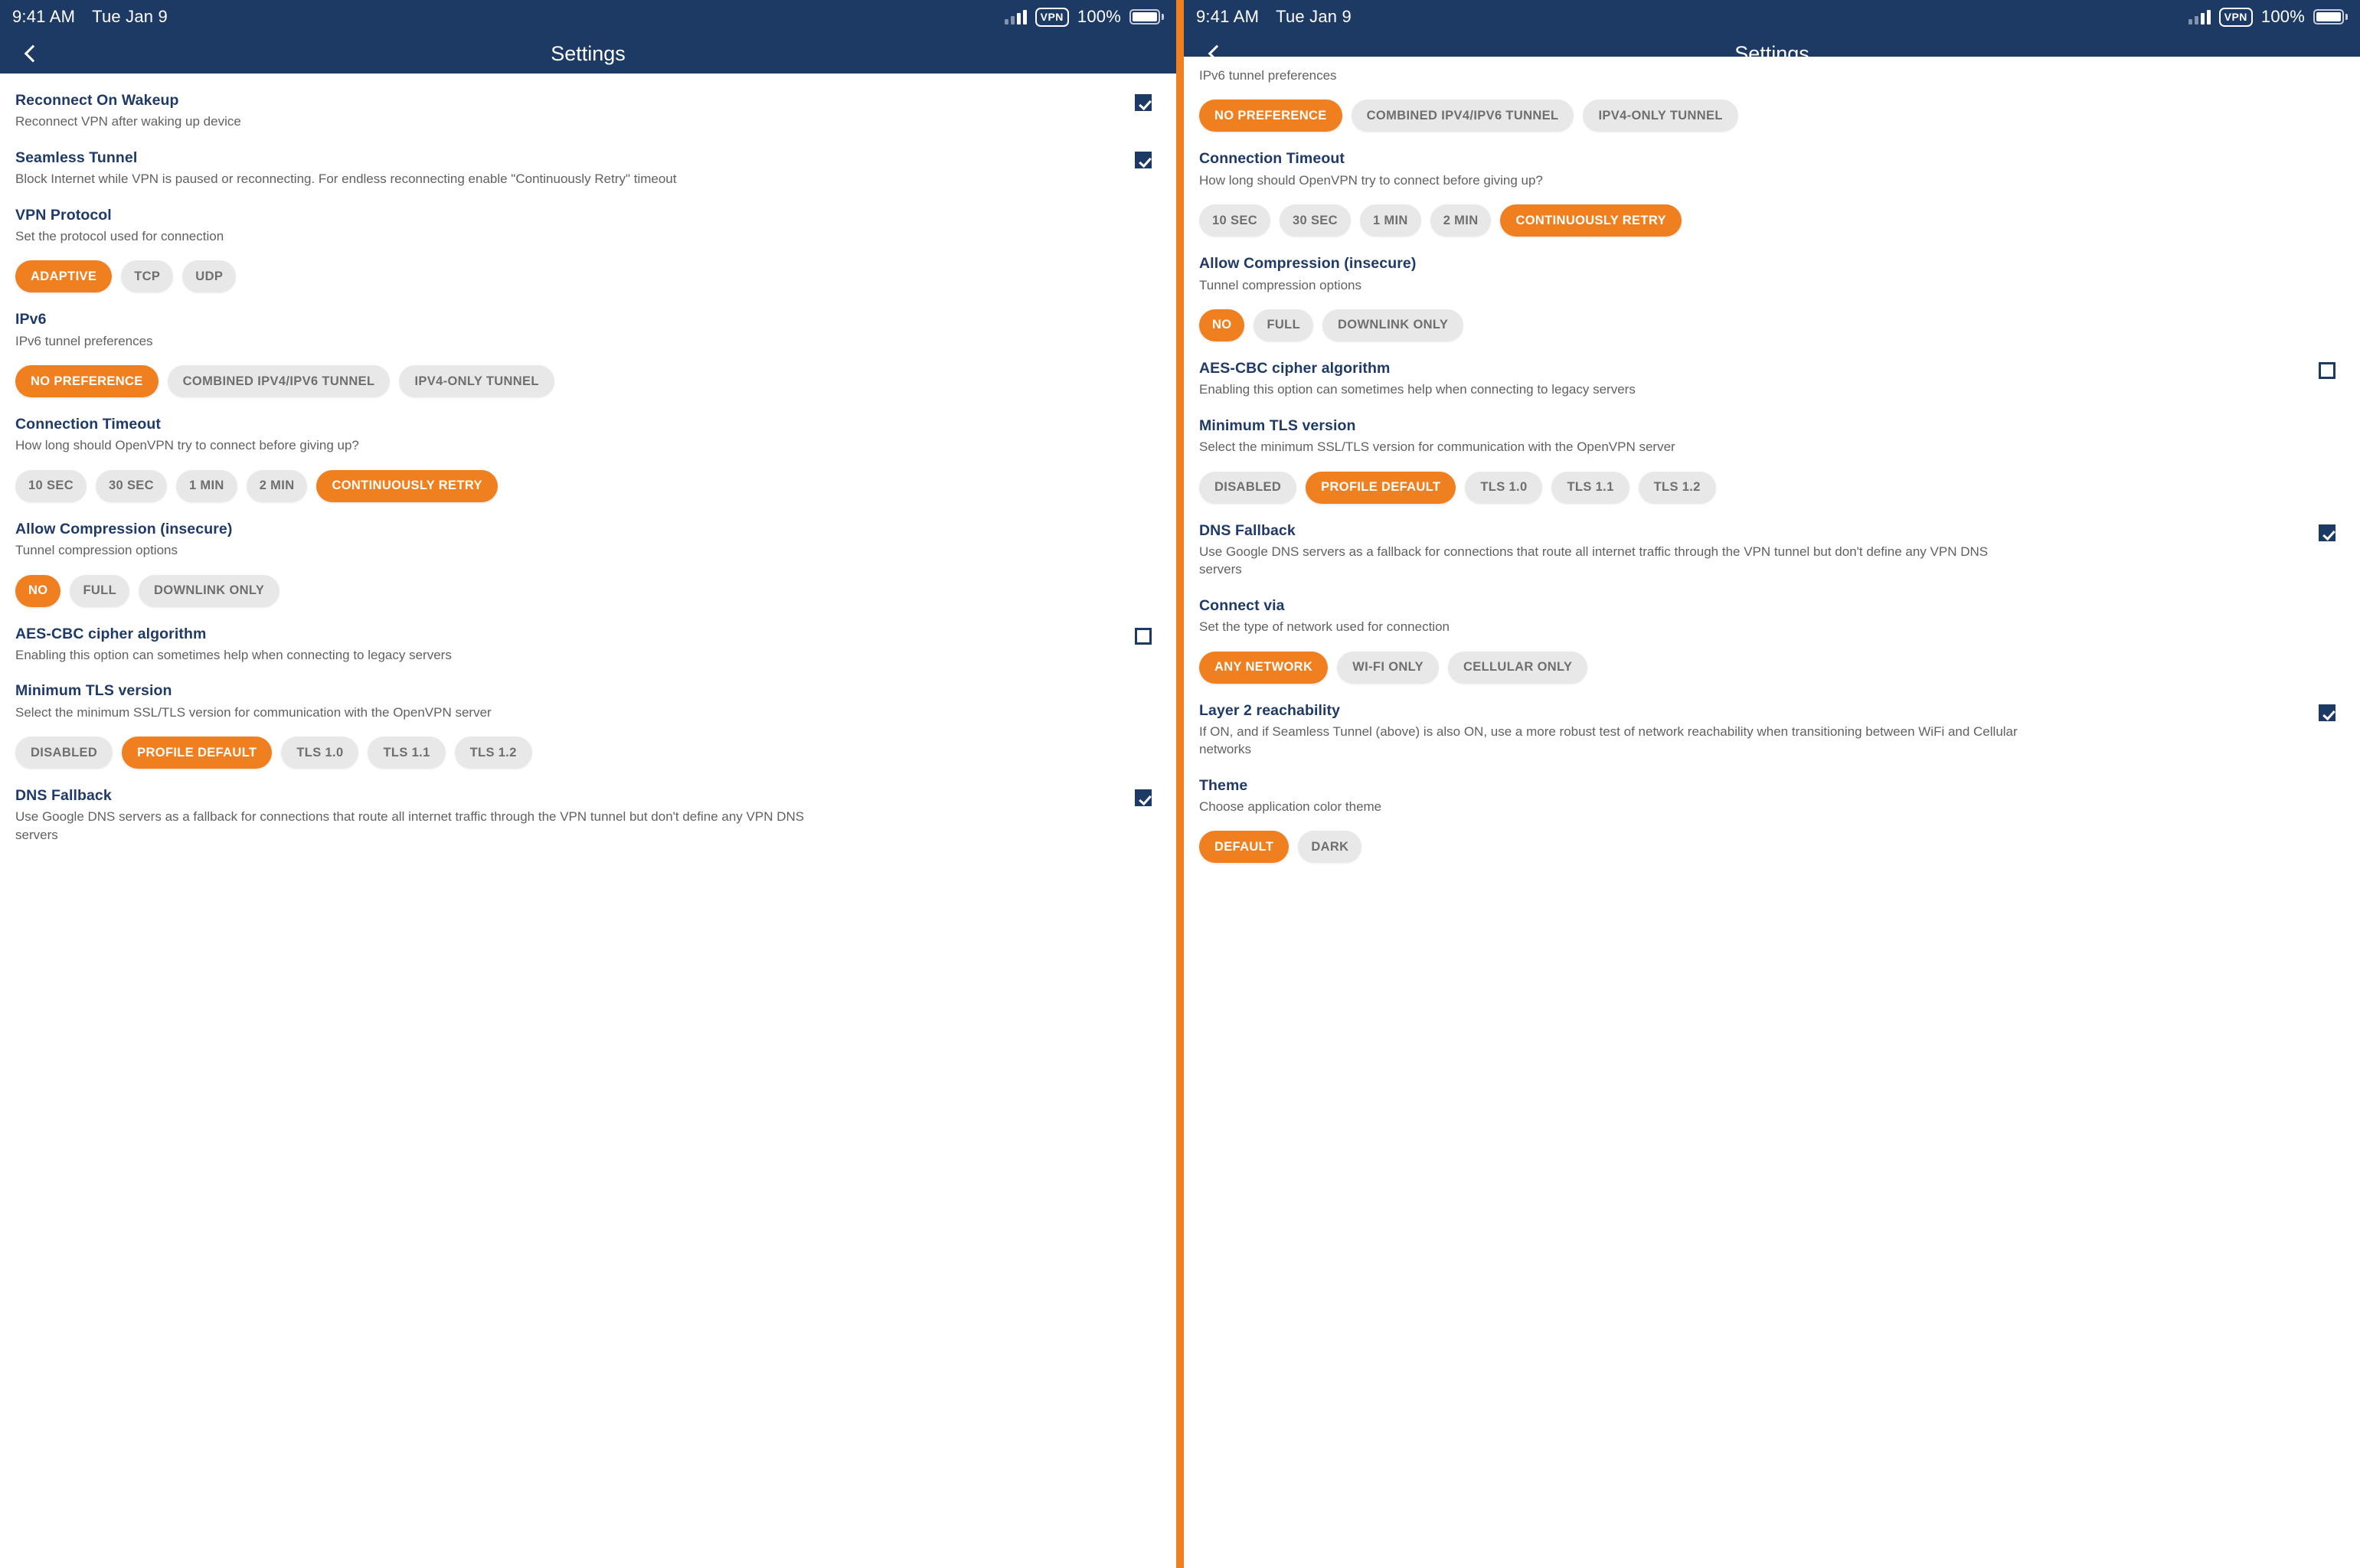  What do you see at coordinates (2330, 16) in the screenshot?
I see `battery-full-icon` at bounding box center [2330, 16].